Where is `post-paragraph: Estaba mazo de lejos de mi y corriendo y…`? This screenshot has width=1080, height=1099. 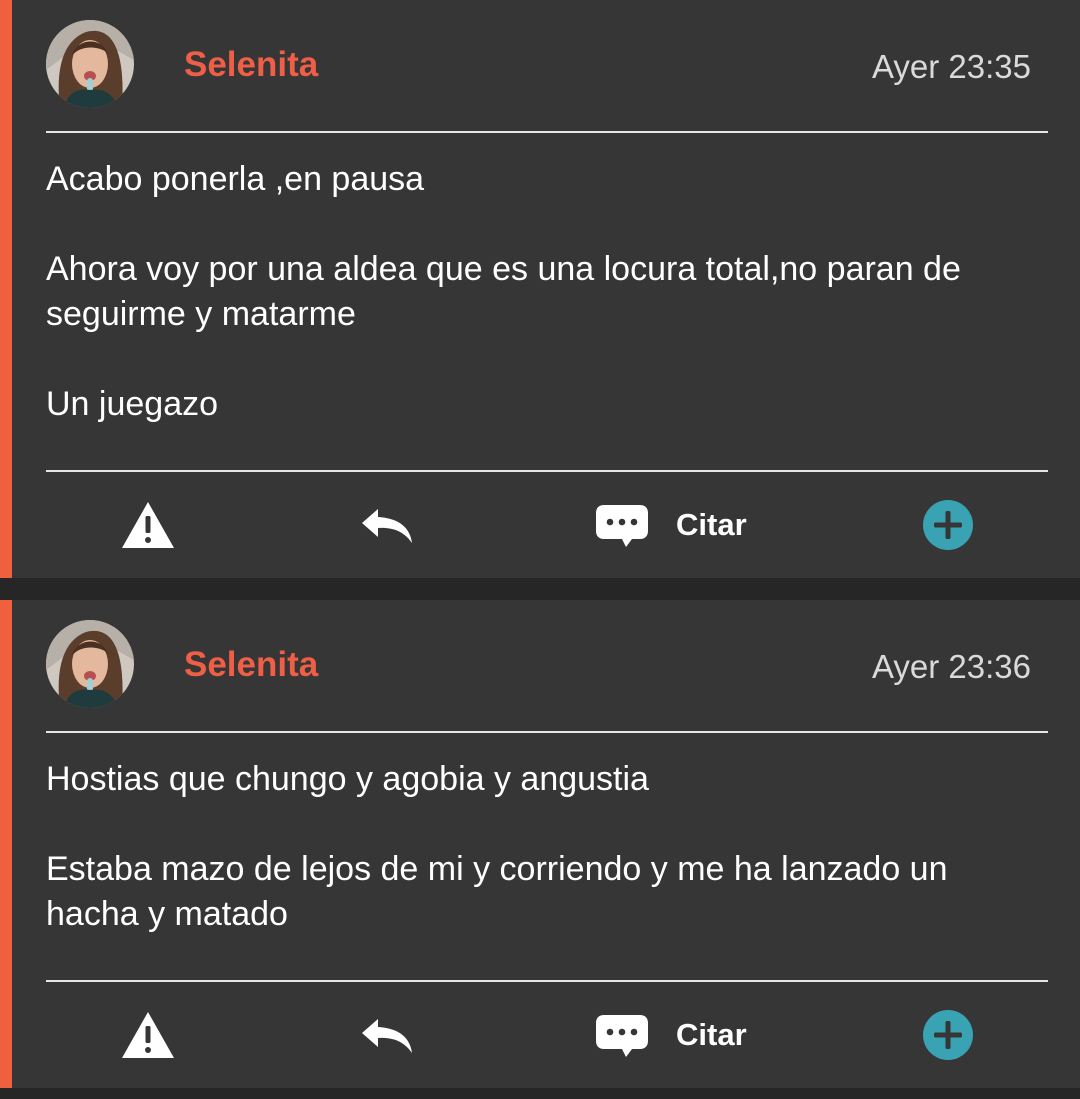 post-paragraph: Estaba mazo de lejos de mi y corriendo y… is located at coordinates (497, 891).